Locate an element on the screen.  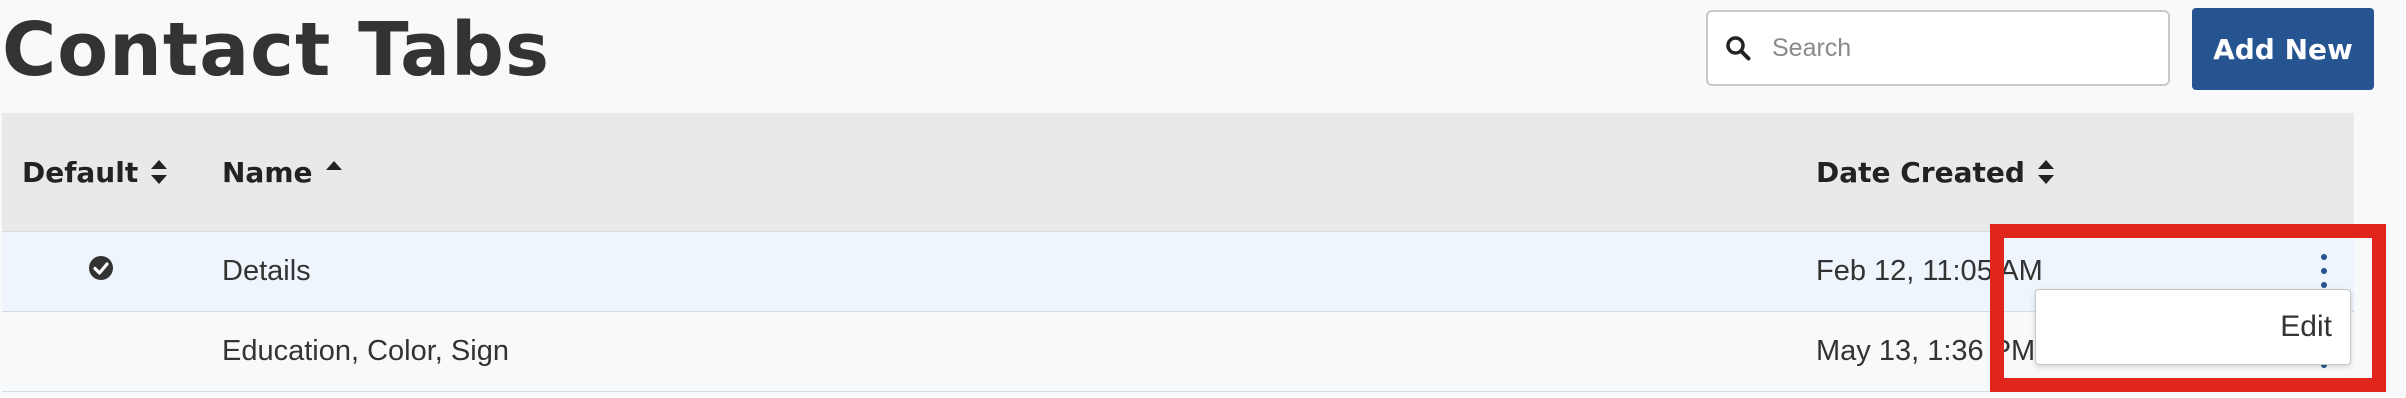
add-new-button: Add New is located at coordinates (2283, 49).